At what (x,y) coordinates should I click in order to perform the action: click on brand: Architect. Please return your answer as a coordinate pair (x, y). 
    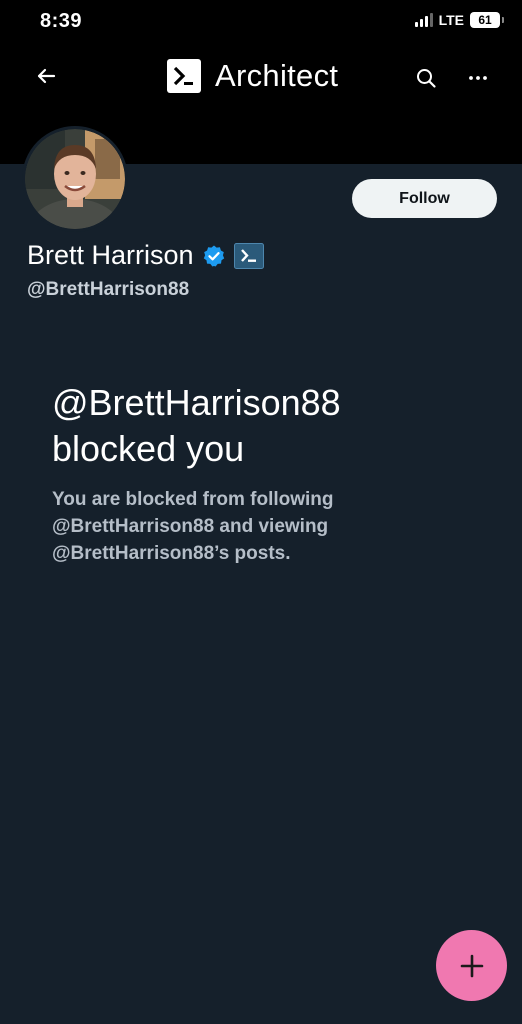
    Looking at the image, I should click on (252, 76).